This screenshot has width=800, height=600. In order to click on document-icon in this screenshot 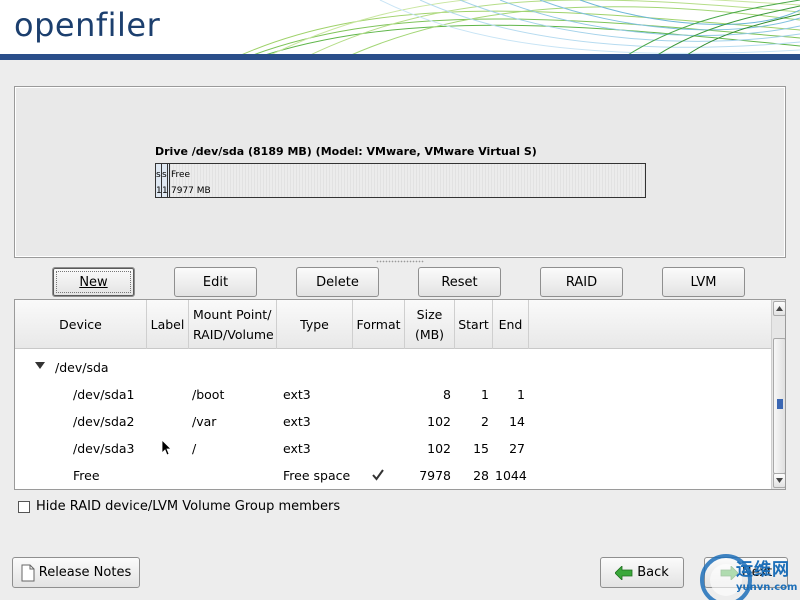, I will do `click(28, 572)`.